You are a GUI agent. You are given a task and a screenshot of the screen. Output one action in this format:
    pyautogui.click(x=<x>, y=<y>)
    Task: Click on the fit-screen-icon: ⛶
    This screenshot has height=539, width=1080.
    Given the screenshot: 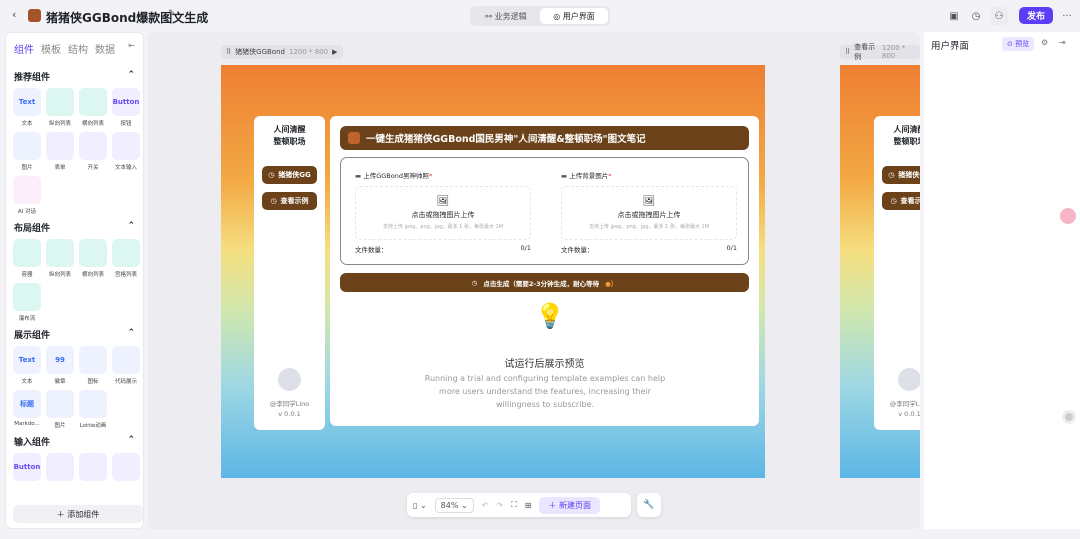 What is the action you would take?
    pyautogui.click(x=514, y=505)
    